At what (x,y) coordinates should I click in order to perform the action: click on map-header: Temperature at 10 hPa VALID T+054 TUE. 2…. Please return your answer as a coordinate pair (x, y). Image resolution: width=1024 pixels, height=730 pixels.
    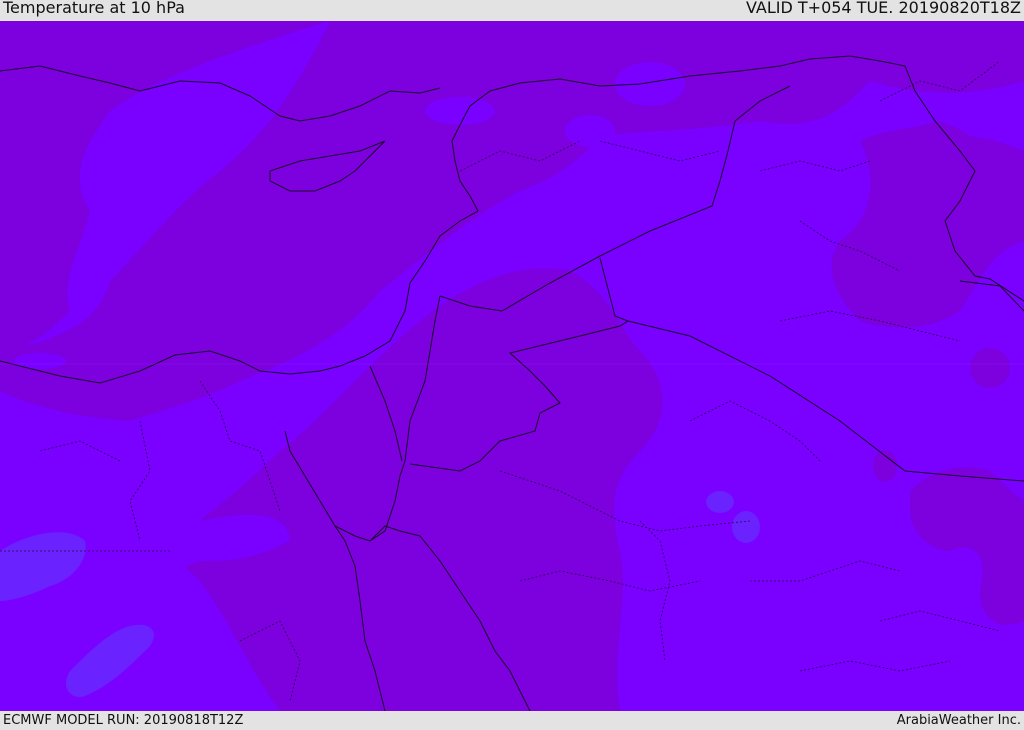
    Looking at the image, I should click on (512, 10).